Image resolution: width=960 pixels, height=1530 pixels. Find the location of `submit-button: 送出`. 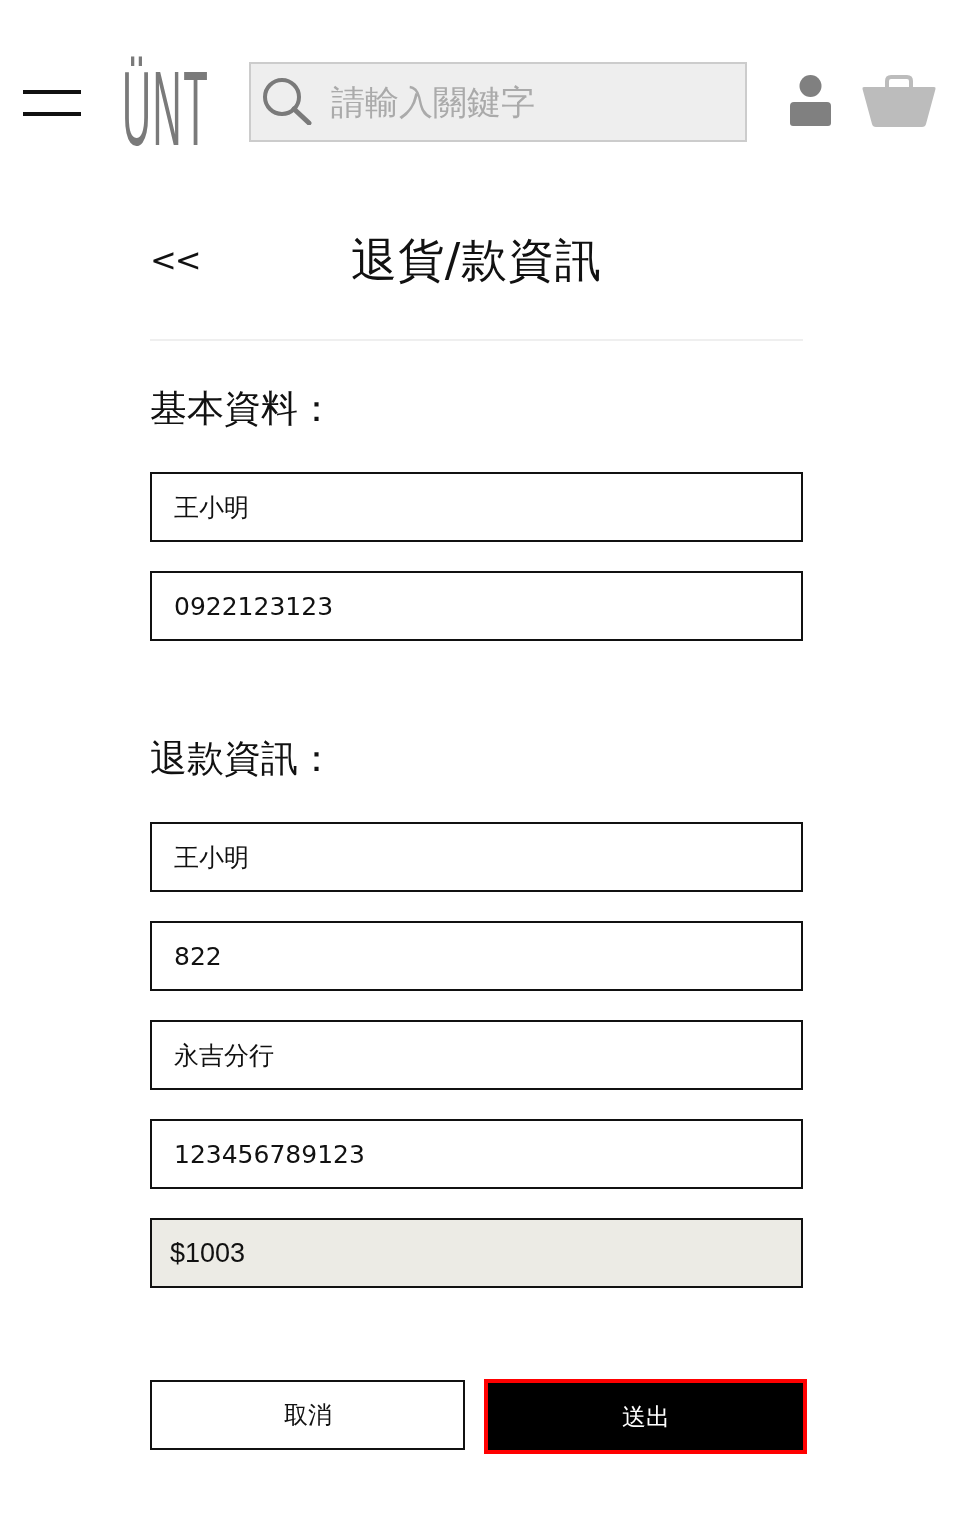

submit-button: 送出 is located at coordinates (645, 1416).